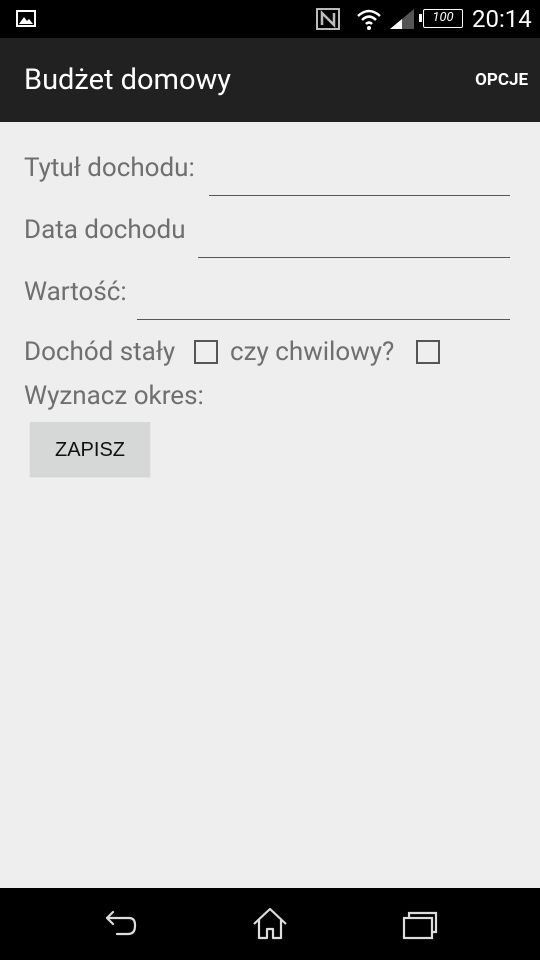 The image size is (540, 960). What do you see at coordinates (121, 924) in the screenshot?
I see `back-icon` at bounding box center [121, 924].